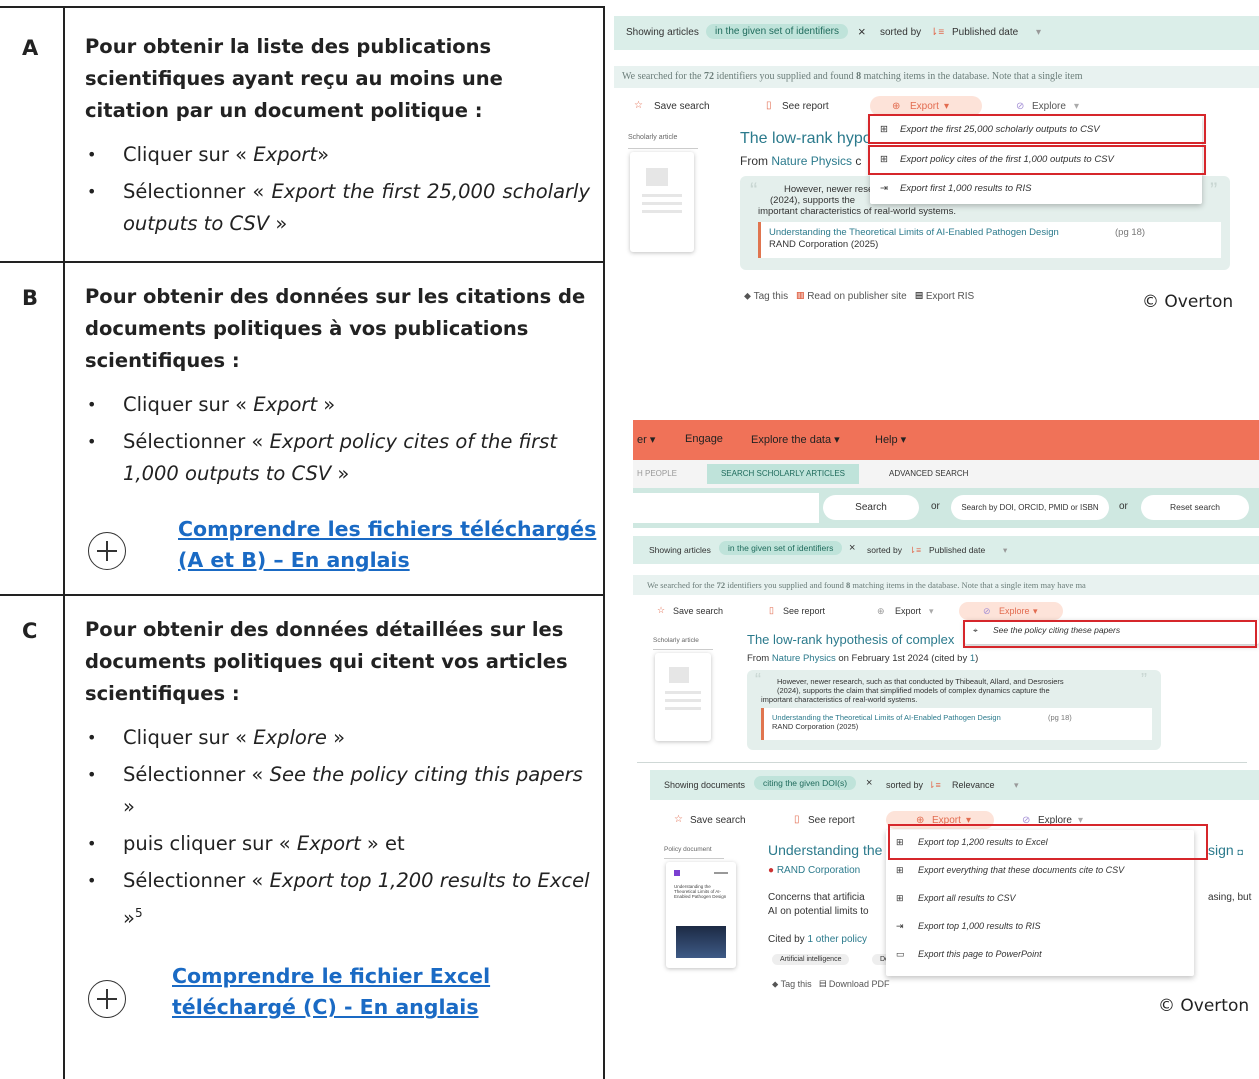  I want to click on search-by-doi-button: Search by DOI, ORCID, PMID or ISBN, so click(1030, 507).